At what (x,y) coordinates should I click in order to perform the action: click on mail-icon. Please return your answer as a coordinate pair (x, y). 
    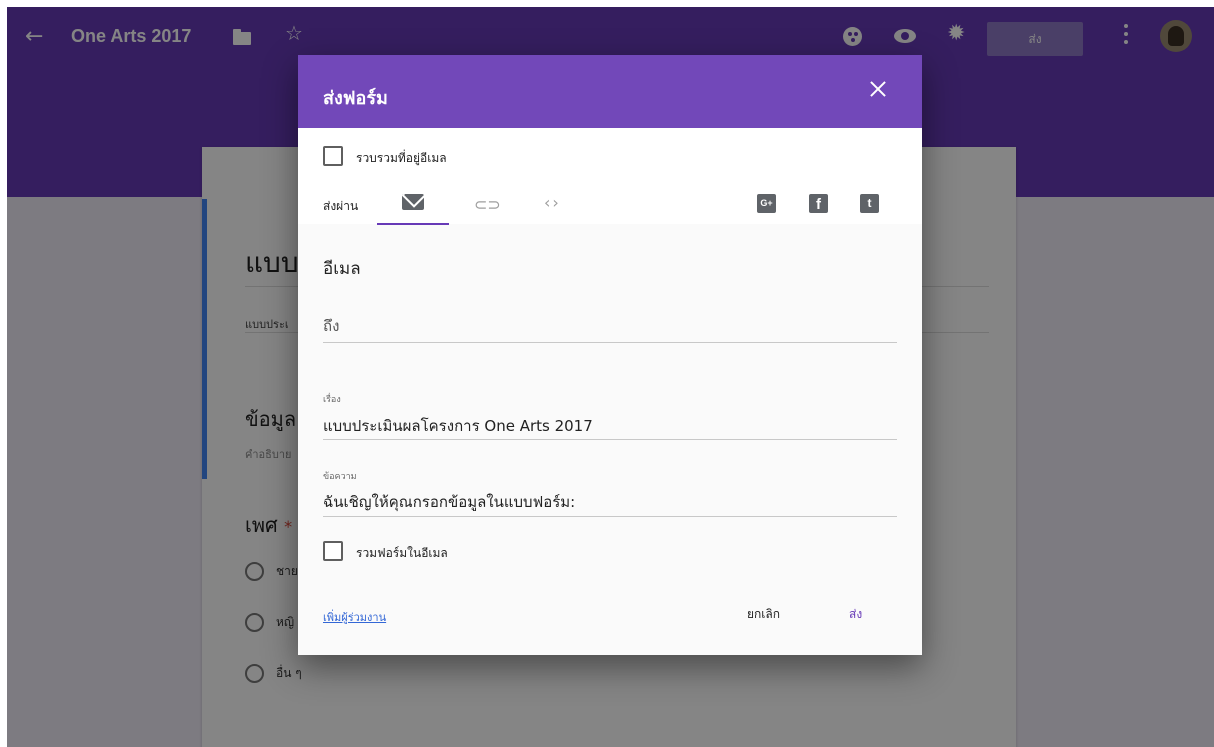
    Looking at the image, I should click on (413, 202).